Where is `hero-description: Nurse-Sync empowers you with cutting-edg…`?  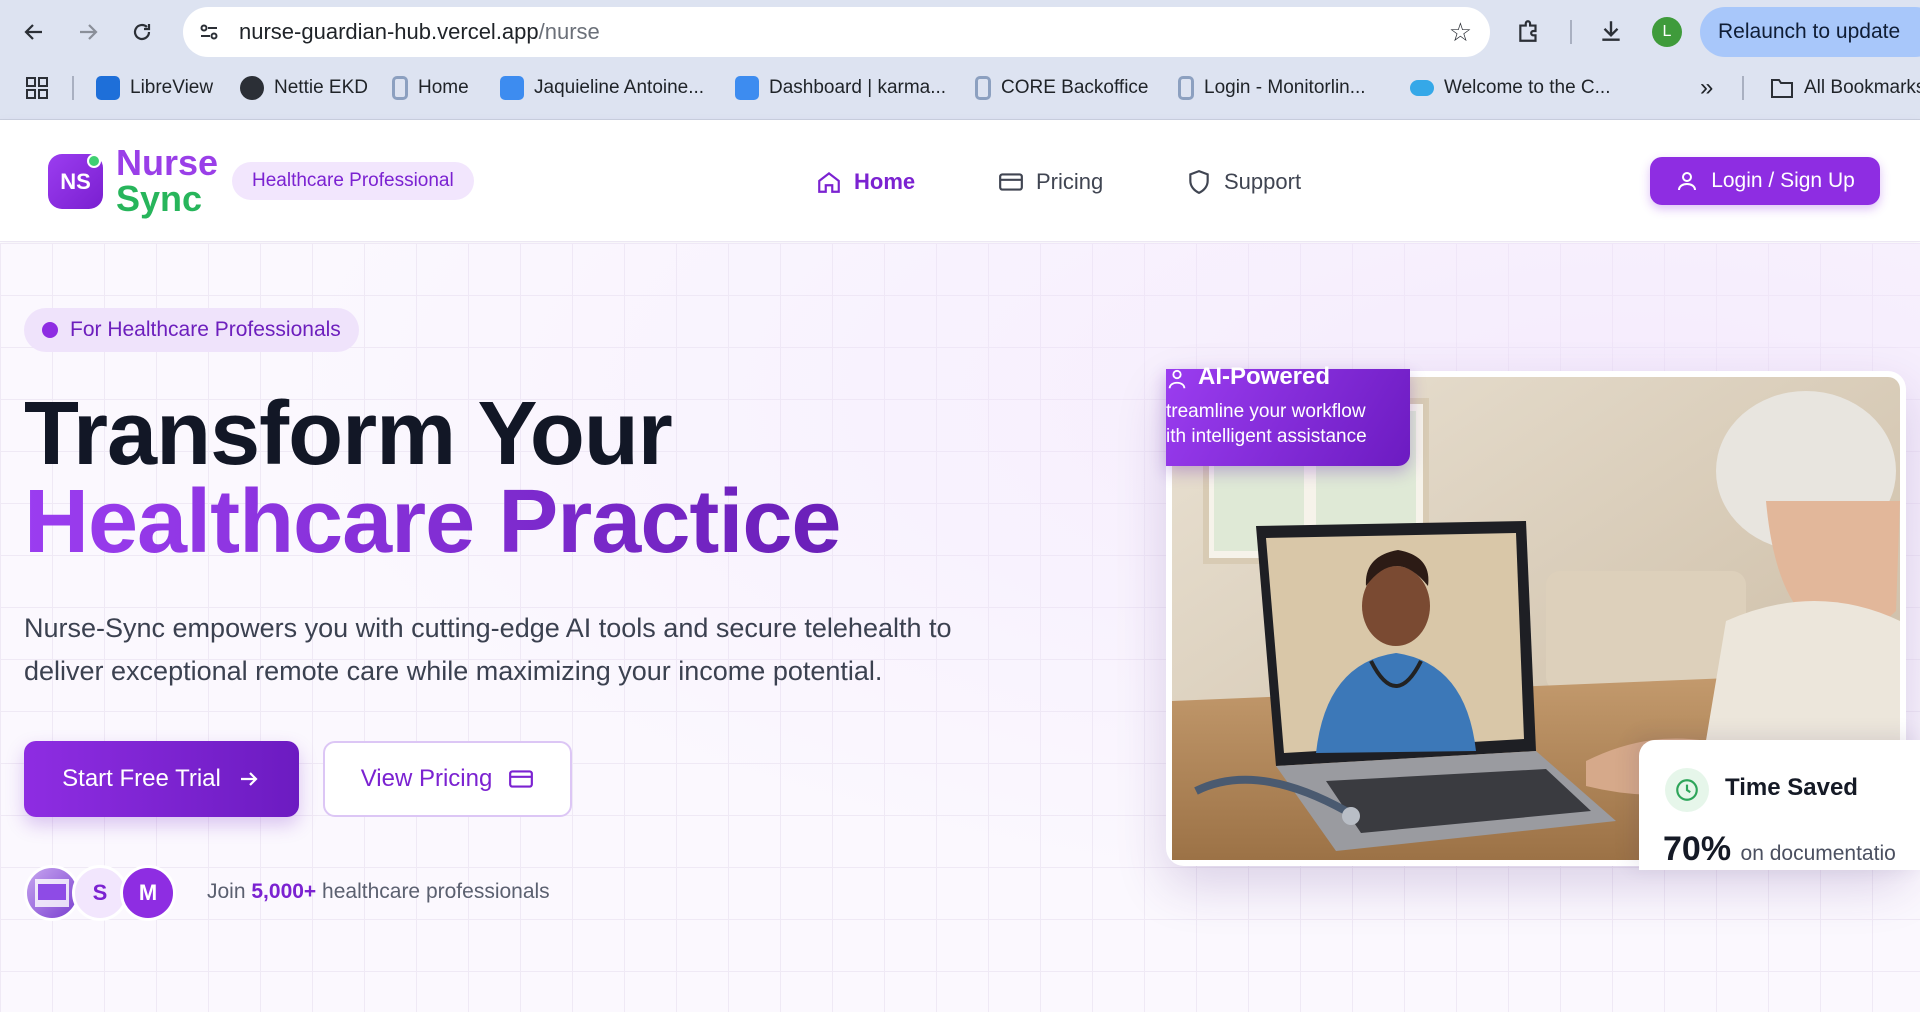
hero-description: Nurse-Sync empowers you with cutting-edg… is located at coordinates (488, 649).